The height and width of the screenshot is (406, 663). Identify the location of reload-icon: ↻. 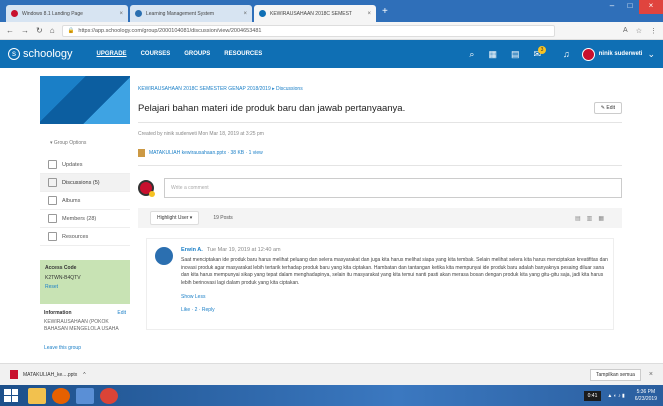
(39, 30).